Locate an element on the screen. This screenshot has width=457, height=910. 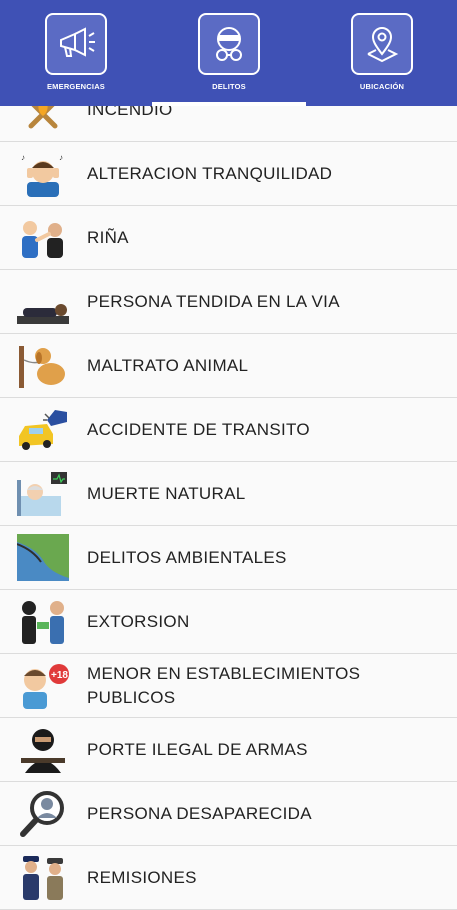
list-item-remisiones: REMISIONES is located at coordinates (228, 878).